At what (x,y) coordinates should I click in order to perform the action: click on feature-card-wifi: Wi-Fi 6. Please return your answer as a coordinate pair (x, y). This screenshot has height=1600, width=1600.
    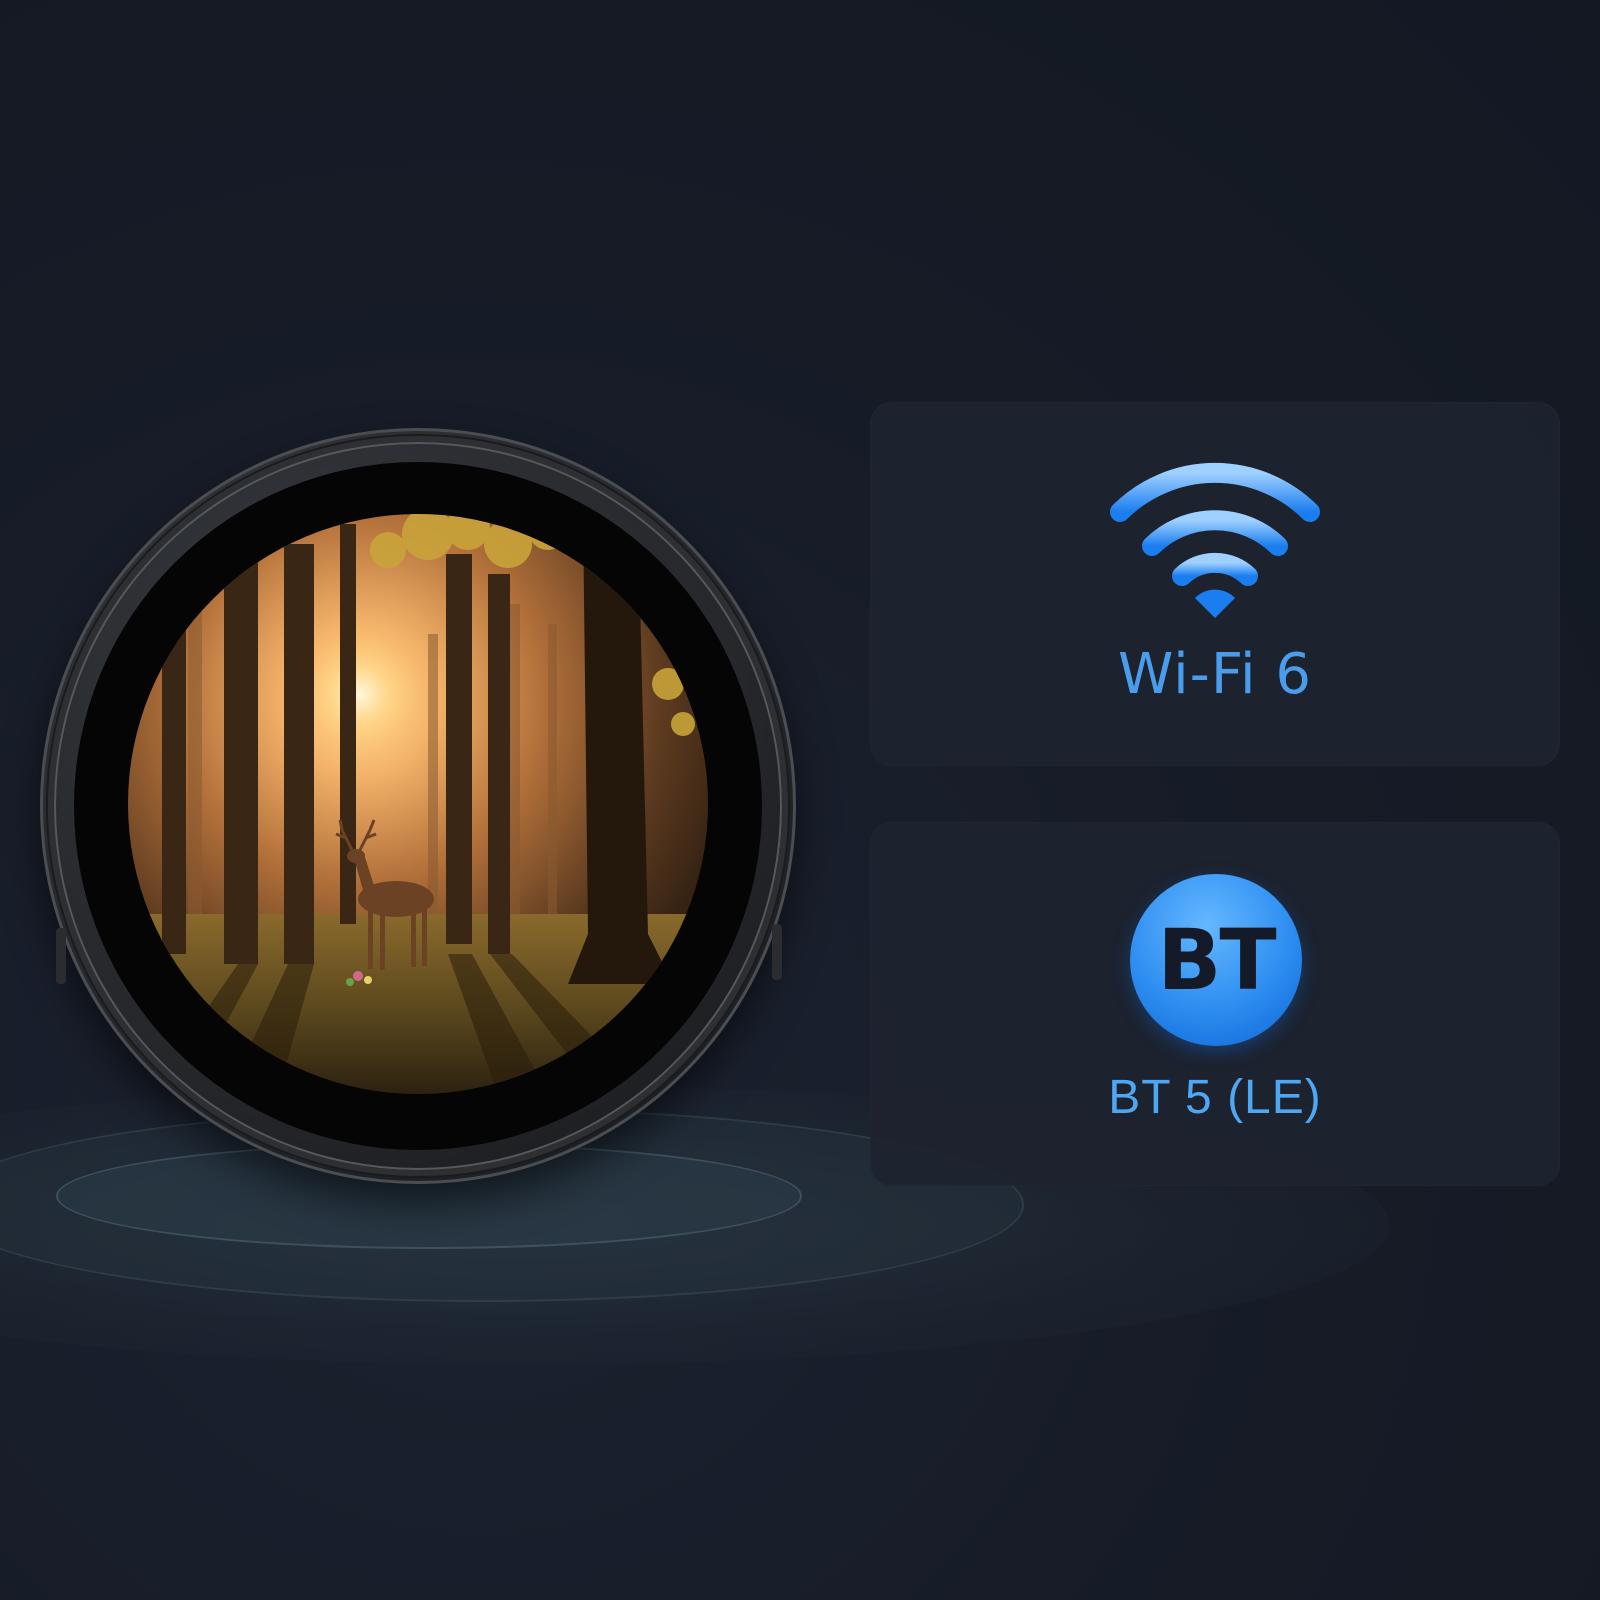
    Looking at the image, I should click on (1215, 584).